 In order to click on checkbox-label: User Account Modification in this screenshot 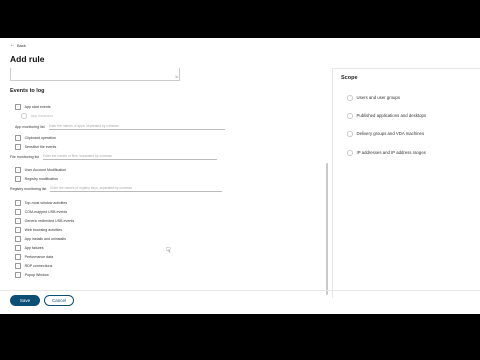, I will do `click(45, 169)`.